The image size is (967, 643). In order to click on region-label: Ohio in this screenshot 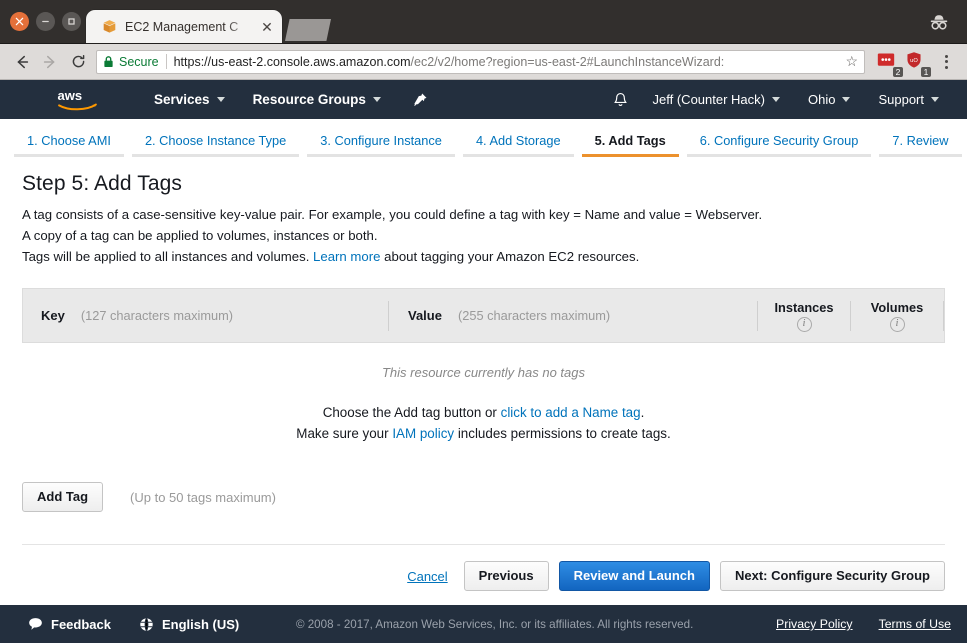, I will do `click(821, 99)`.